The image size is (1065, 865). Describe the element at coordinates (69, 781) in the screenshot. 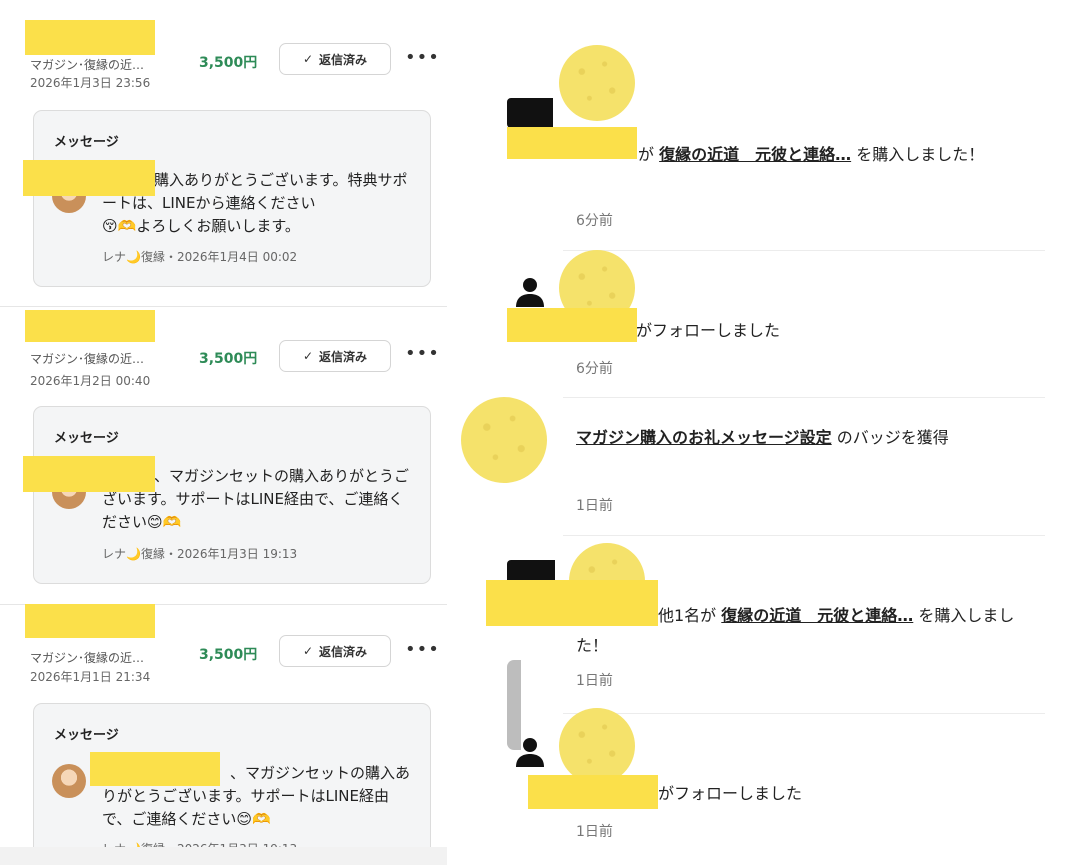

I see `buyer-avatar` at that location.